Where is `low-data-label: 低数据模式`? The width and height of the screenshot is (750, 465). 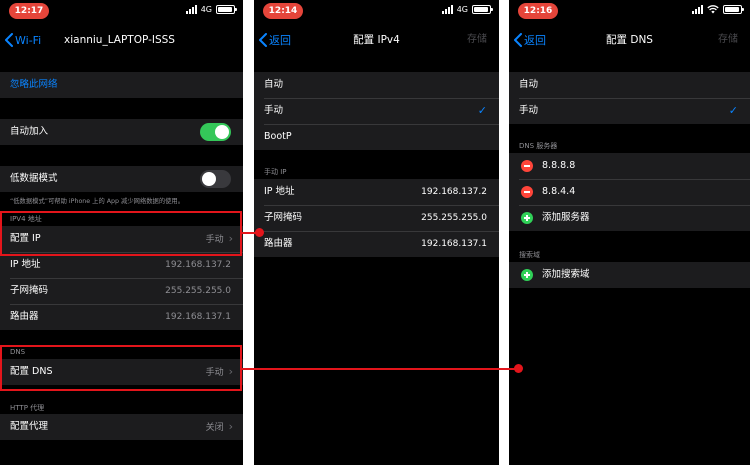 low-data-label: 低数据模式 is located at coordinates (34, 178).